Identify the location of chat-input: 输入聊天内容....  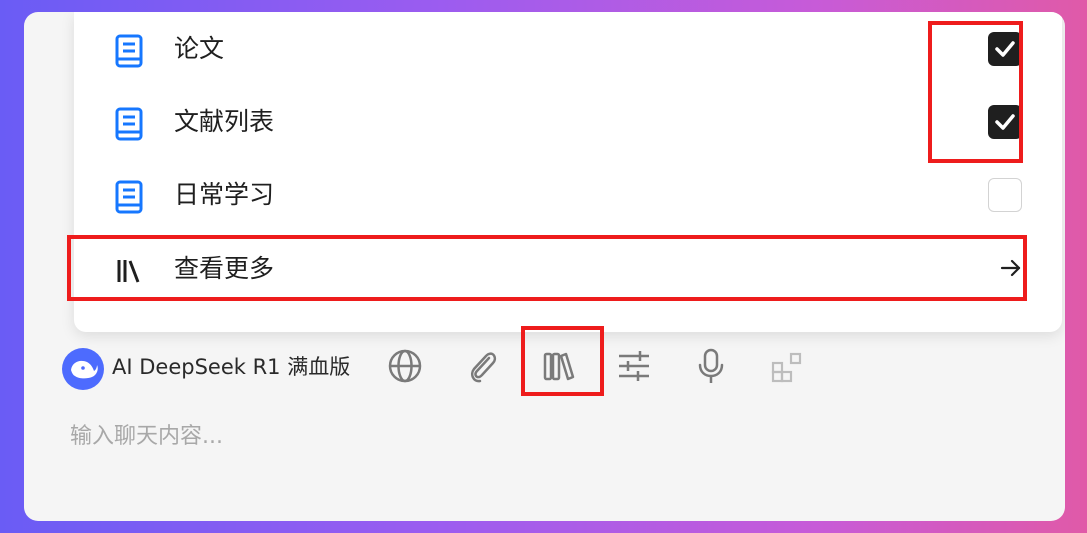
(146, 437).